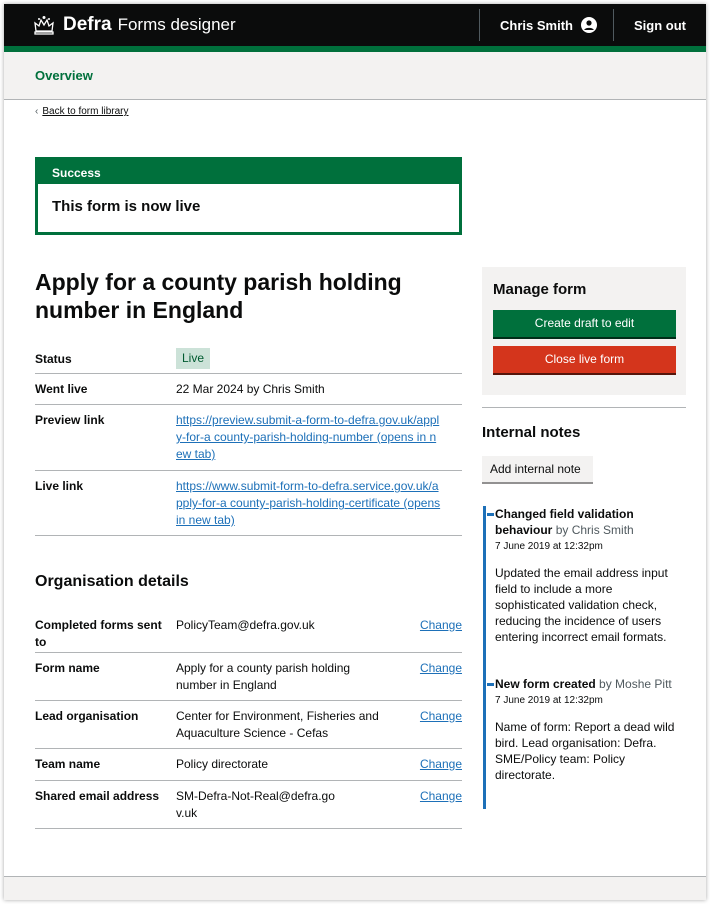  What do you see at coordinates (176, 24) in the screenshot?
I see `product-name: Forms designer` at bounding box center [176, 24].